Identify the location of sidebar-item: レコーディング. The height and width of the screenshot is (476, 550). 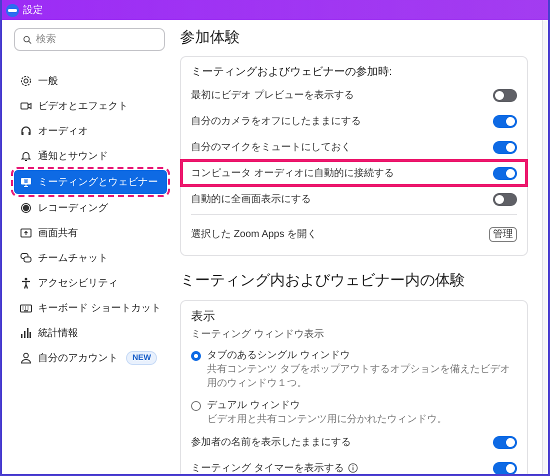
(90, 208).